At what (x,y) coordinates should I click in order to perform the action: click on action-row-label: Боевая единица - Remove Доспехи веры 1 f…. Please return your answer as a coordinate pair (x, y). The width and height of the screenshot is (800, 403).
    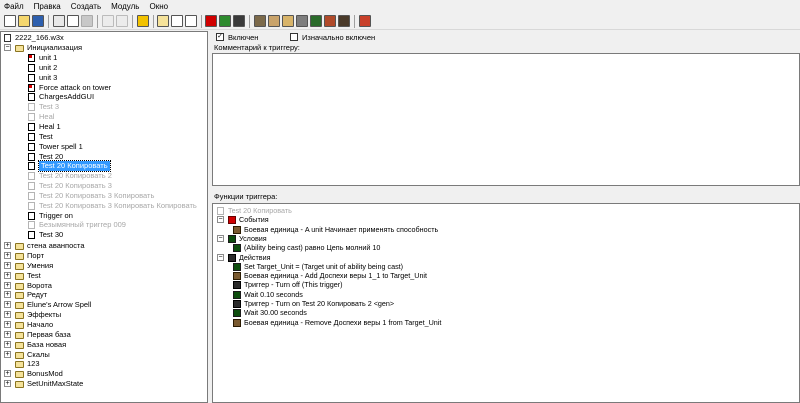
    Looking at the image, I should click on (343, 322).